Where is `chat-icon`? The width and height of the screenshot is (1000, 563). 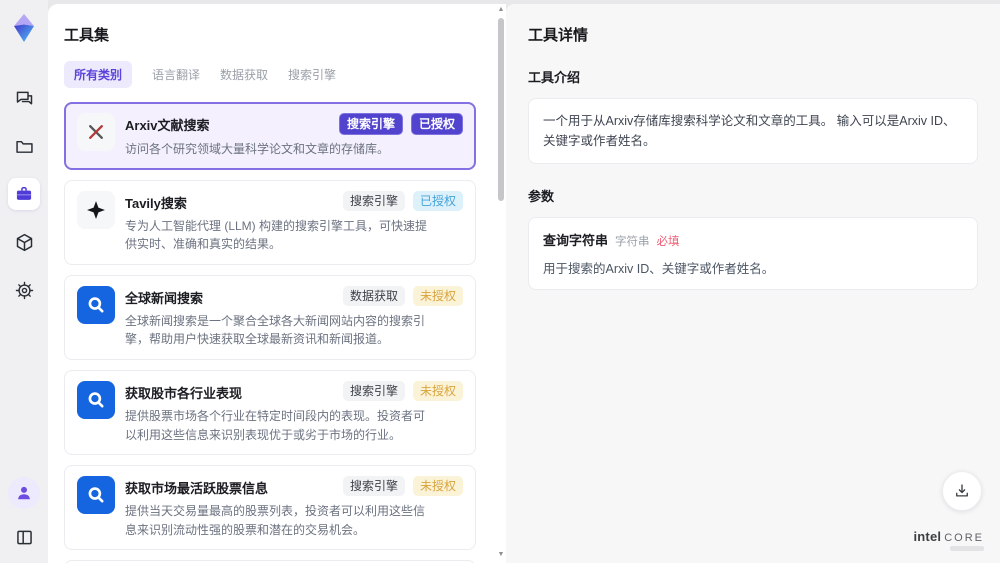
chat-icon is located at coordinates (24, 98).